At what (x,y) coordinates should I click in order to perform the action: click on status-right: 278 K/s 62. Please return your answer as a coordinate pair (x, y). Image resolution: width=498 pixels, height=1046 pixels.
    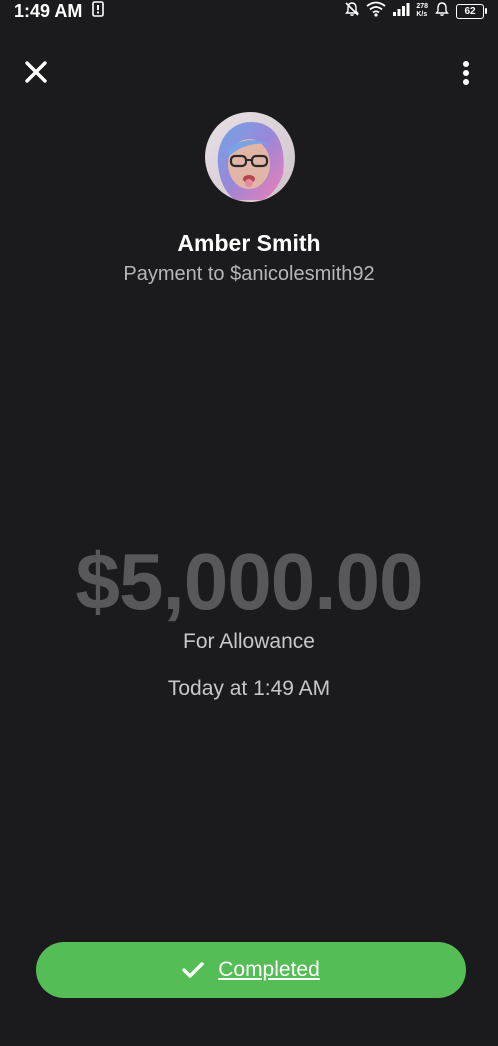
    Looking at the image, I should click on (415, 11).